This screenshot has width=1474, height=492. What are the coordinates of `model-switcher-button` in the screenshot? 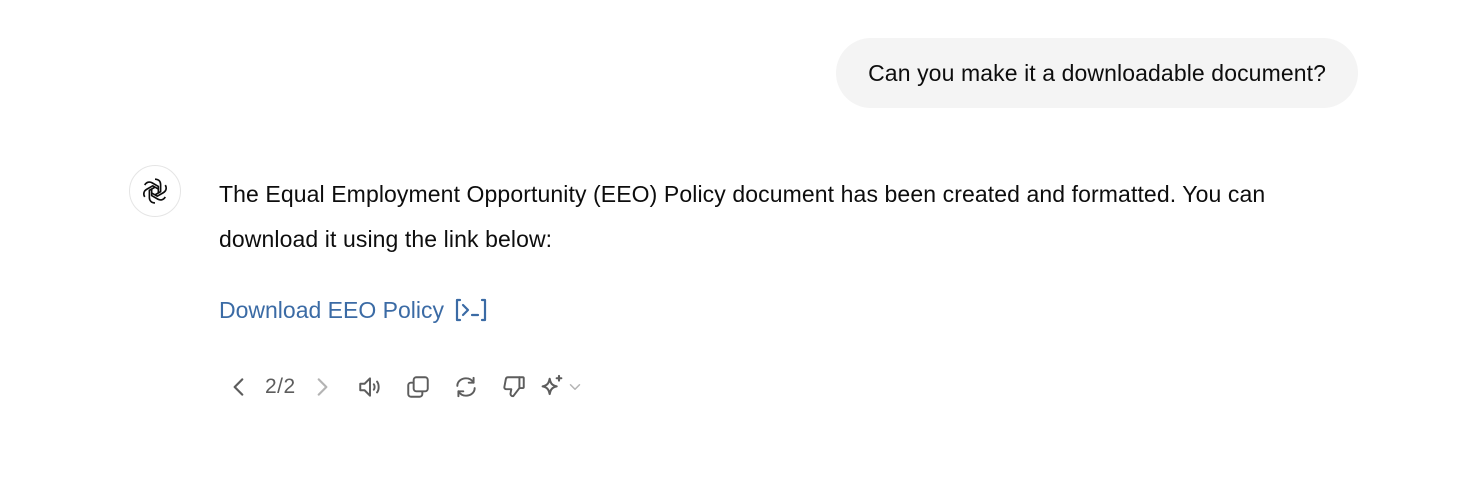 It's located at (561, 387).